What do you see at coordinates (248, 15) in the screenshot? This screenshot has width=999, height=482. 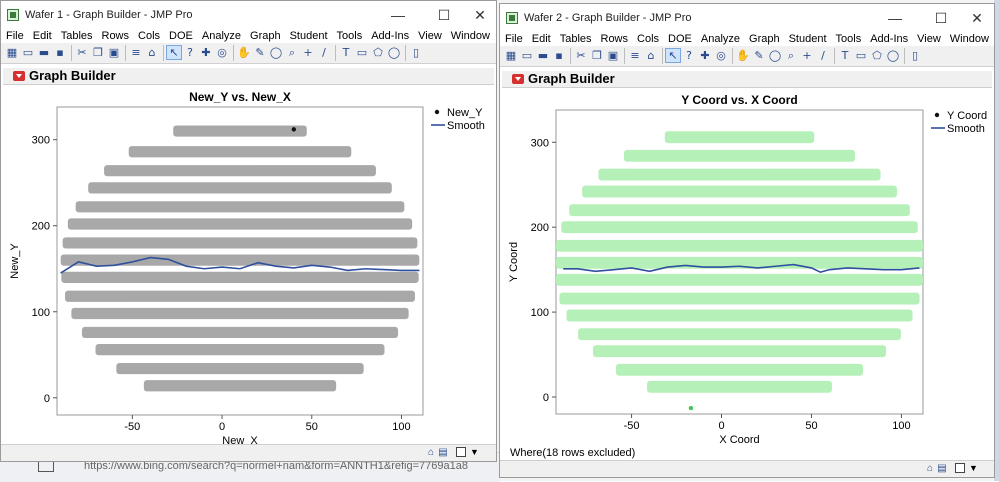 I see `title-bar: Wafer 1 - Graph Builder - JMP Pro — ☐ ✕` at bounding box center [248, 15].